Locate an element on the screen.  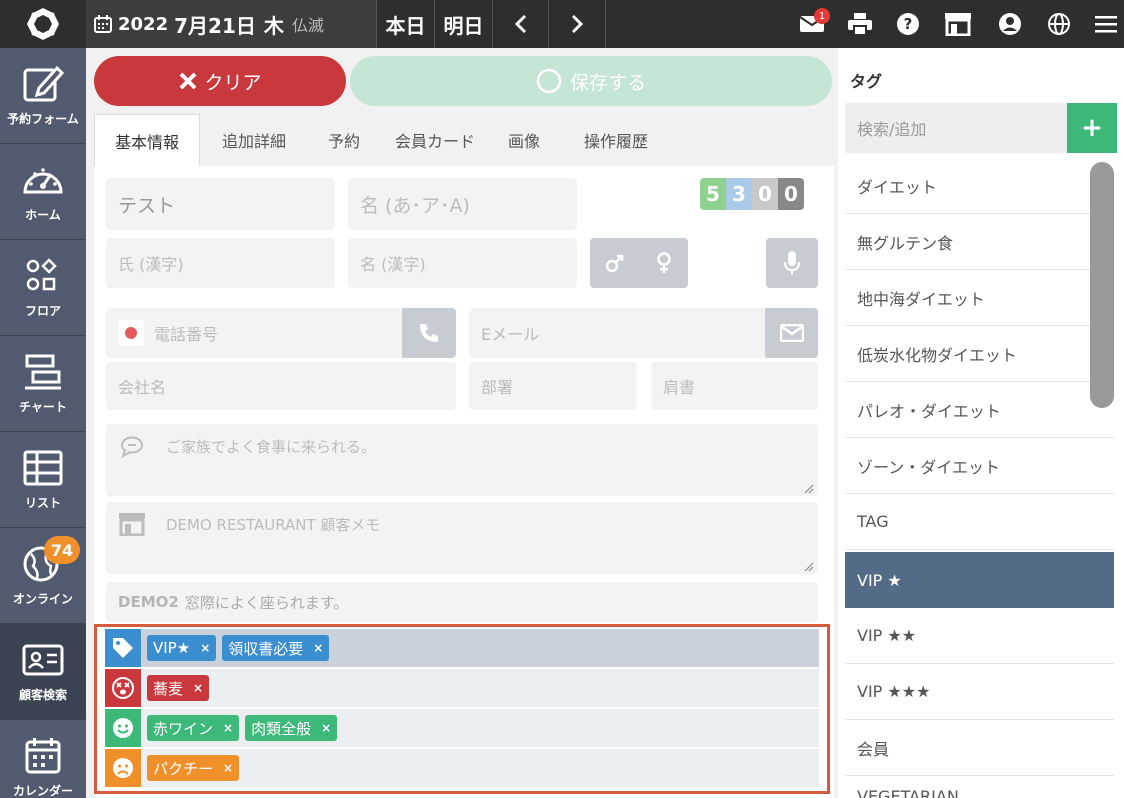
sidebar-item-chart: チャート is located at coordinates (43, 384).